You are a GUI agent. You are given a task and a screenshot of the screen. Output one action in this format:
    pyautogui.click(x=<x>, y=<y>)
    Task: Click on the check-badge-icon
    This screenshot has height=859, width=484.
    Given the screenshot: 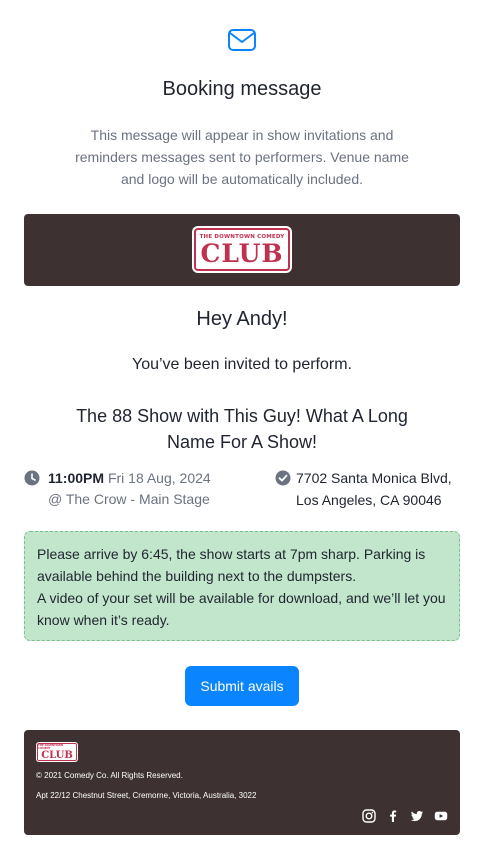 What is the action you would take?
    pyautogui.click(x=283, y=478)
    